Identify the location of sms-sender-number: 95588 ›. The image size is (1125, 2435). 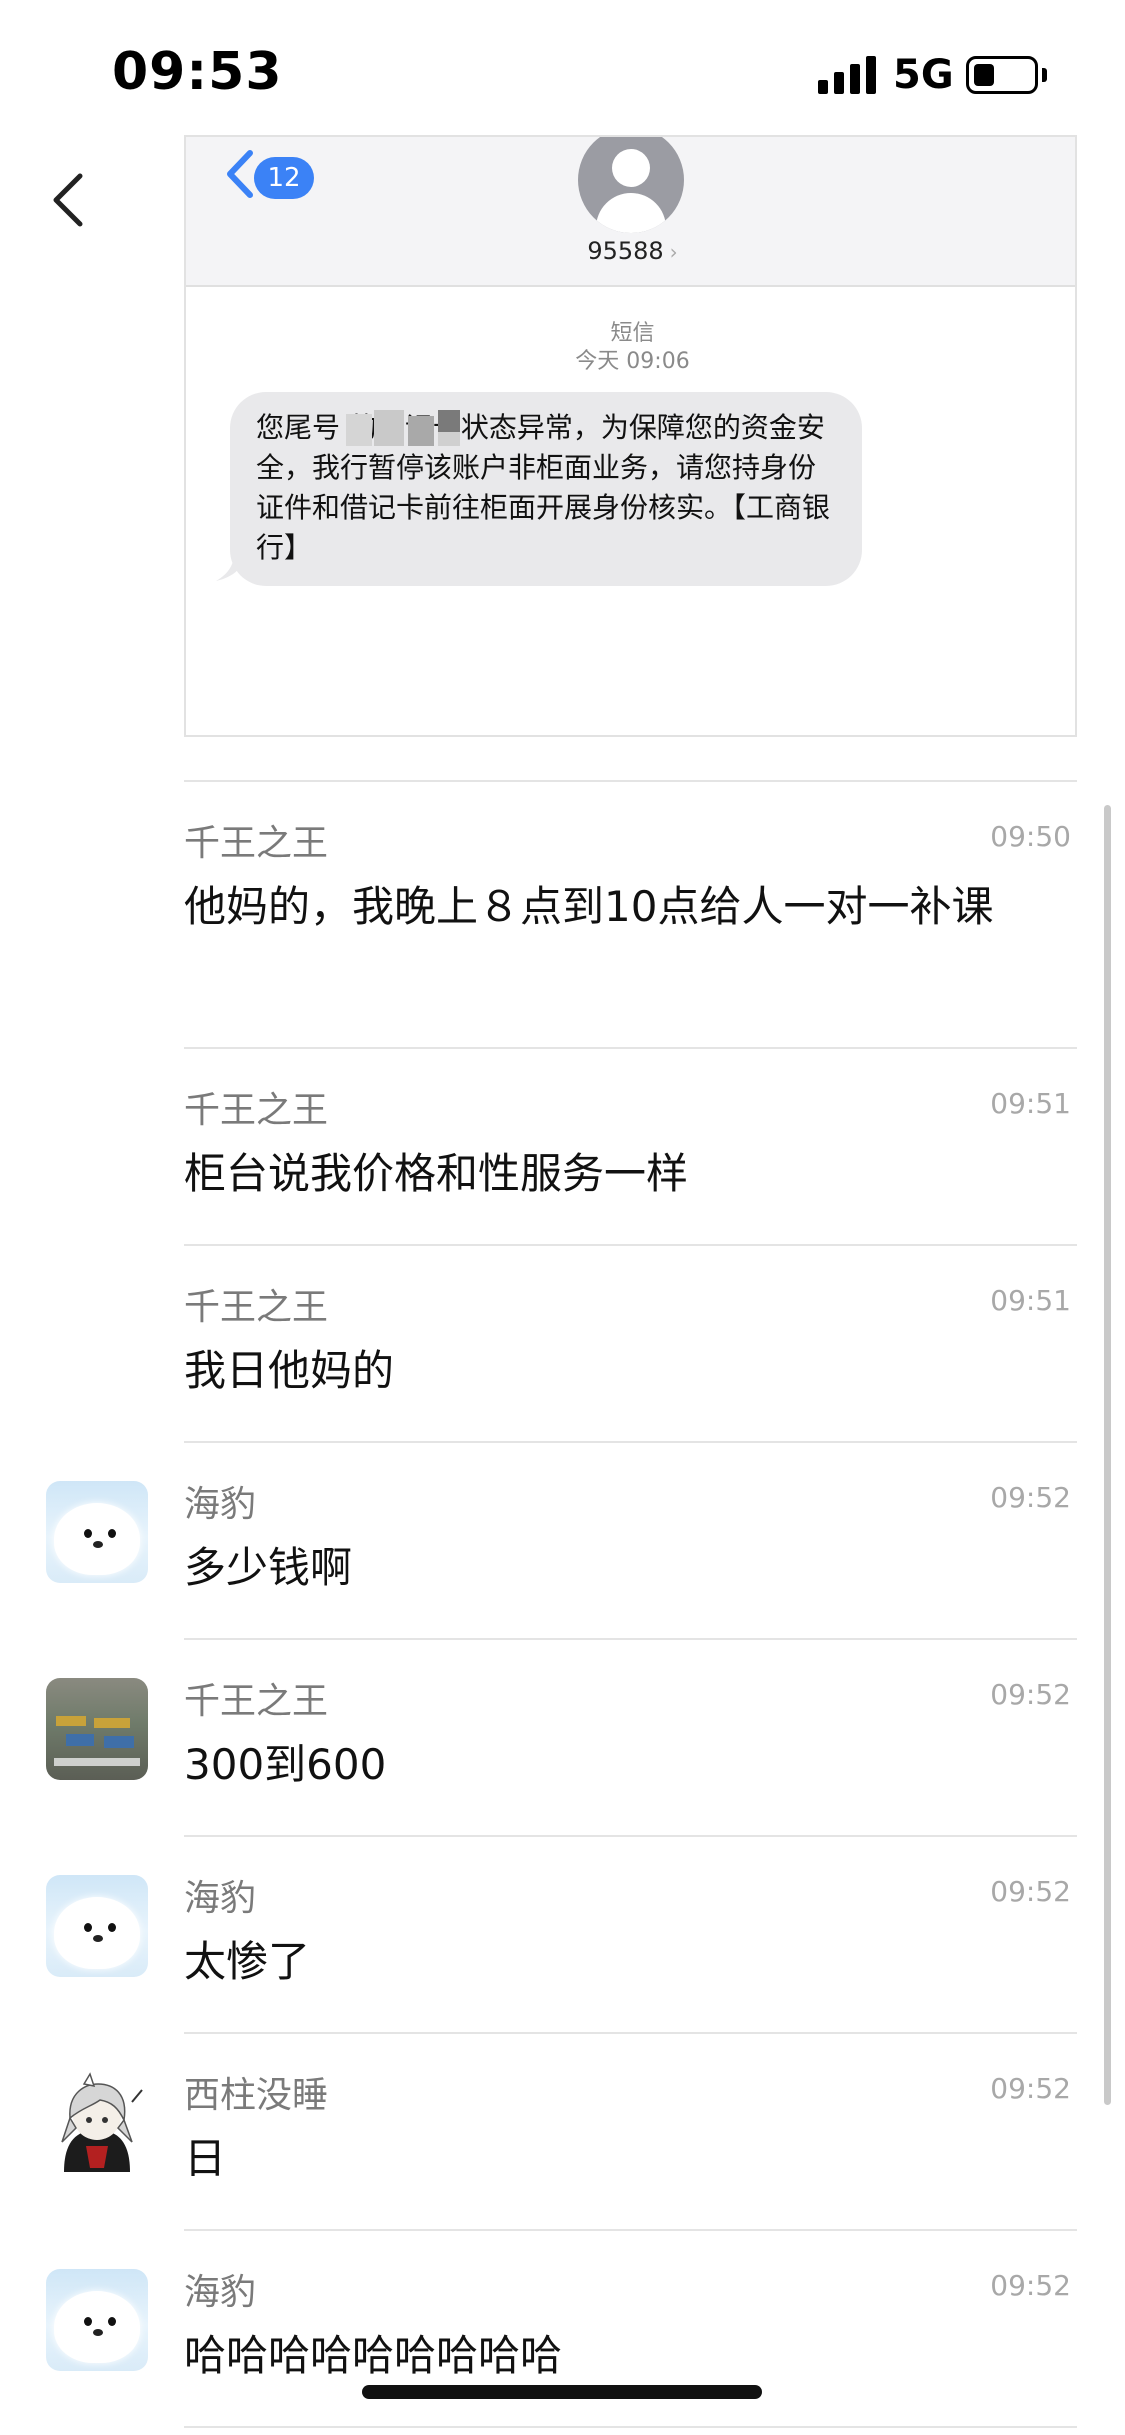
(630, 251).